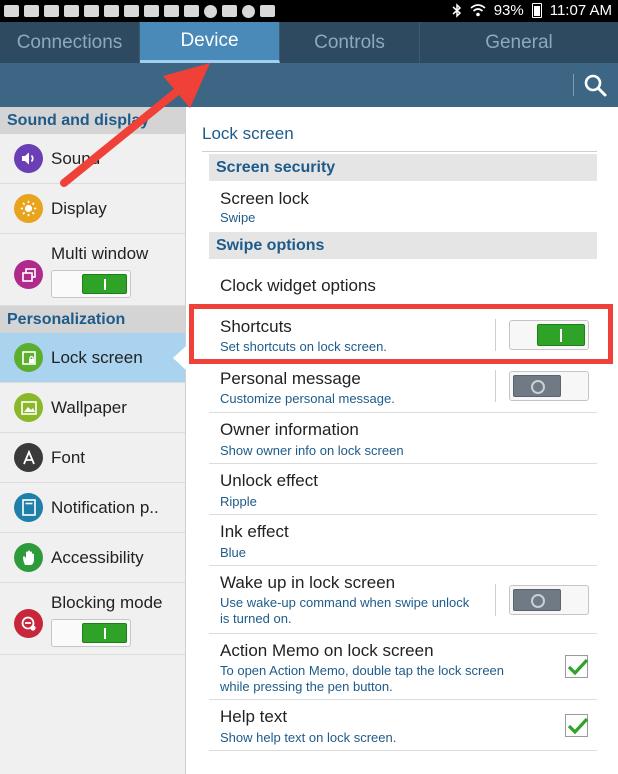 The height and width of the screenshot is (774, 618). Describe the element at coordinates (31, 11) in the screenshot. I see `mail-icon` at that location.